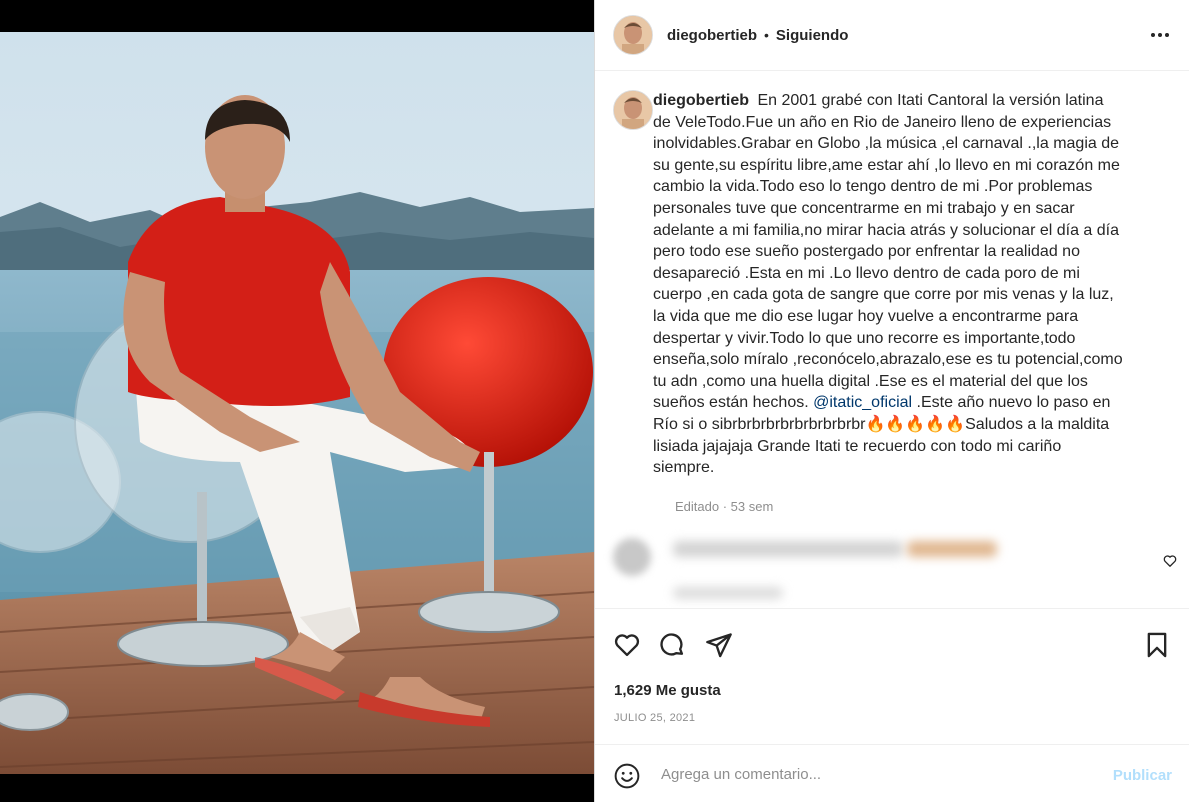 The width and height of the screenshot is (1189, 802). Describe the element at coordinates (1170, 561) in the screenshot. I see `comment-like-icon` at that location.